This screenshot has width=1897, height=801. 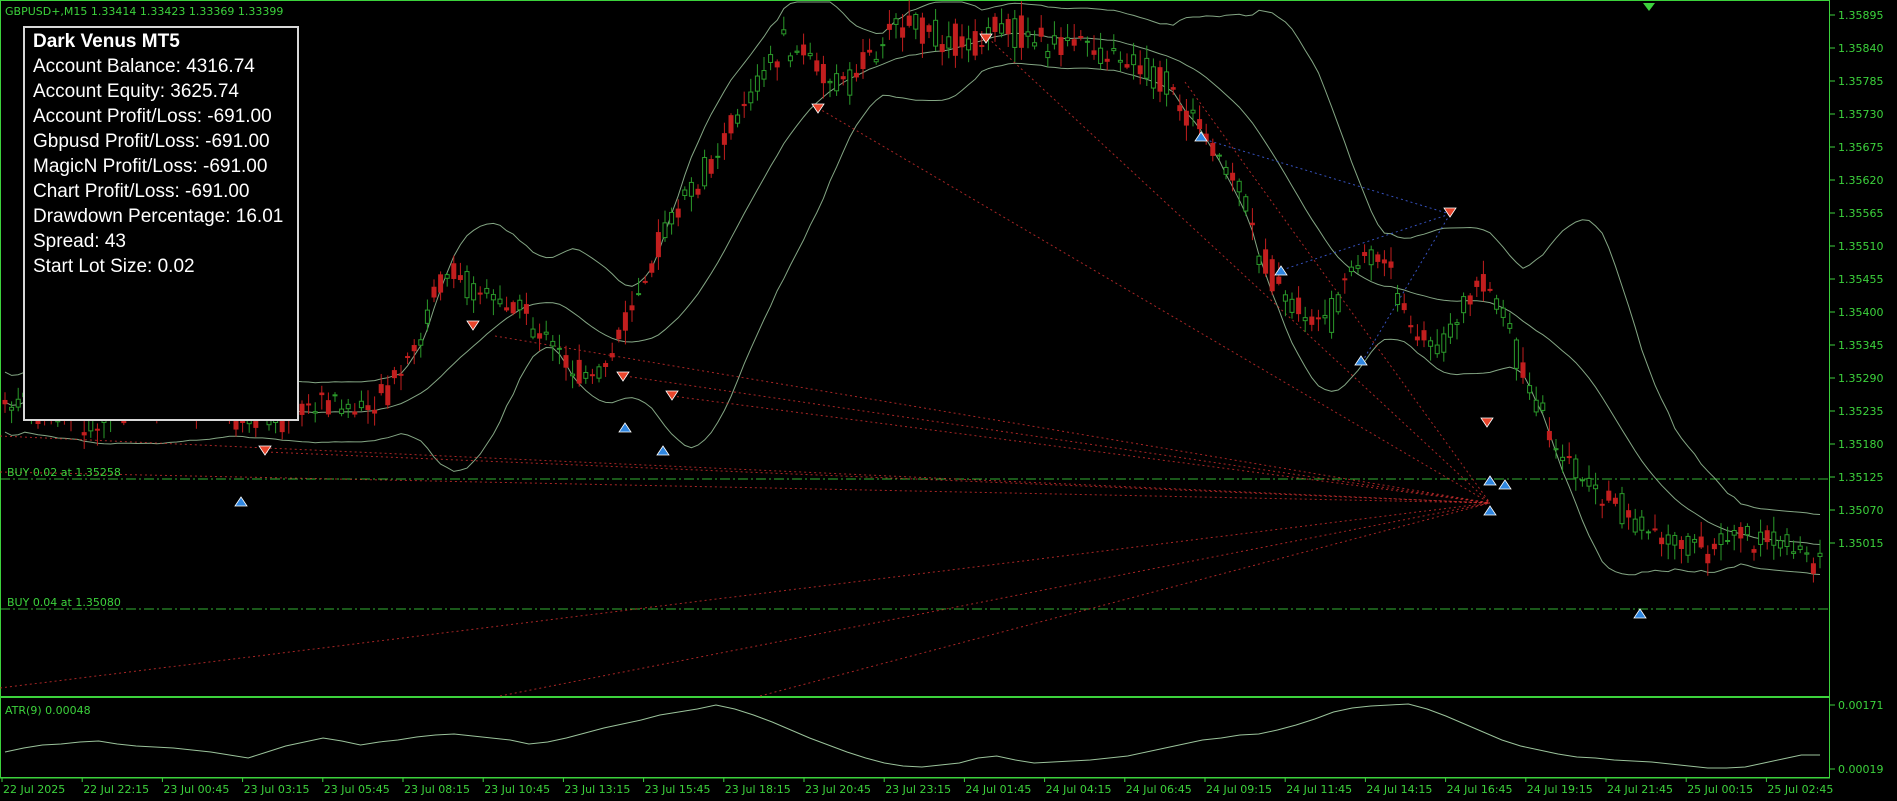 I want to click on time-tick-label: 24 Jul 01:45, so click(x=998, y=789).